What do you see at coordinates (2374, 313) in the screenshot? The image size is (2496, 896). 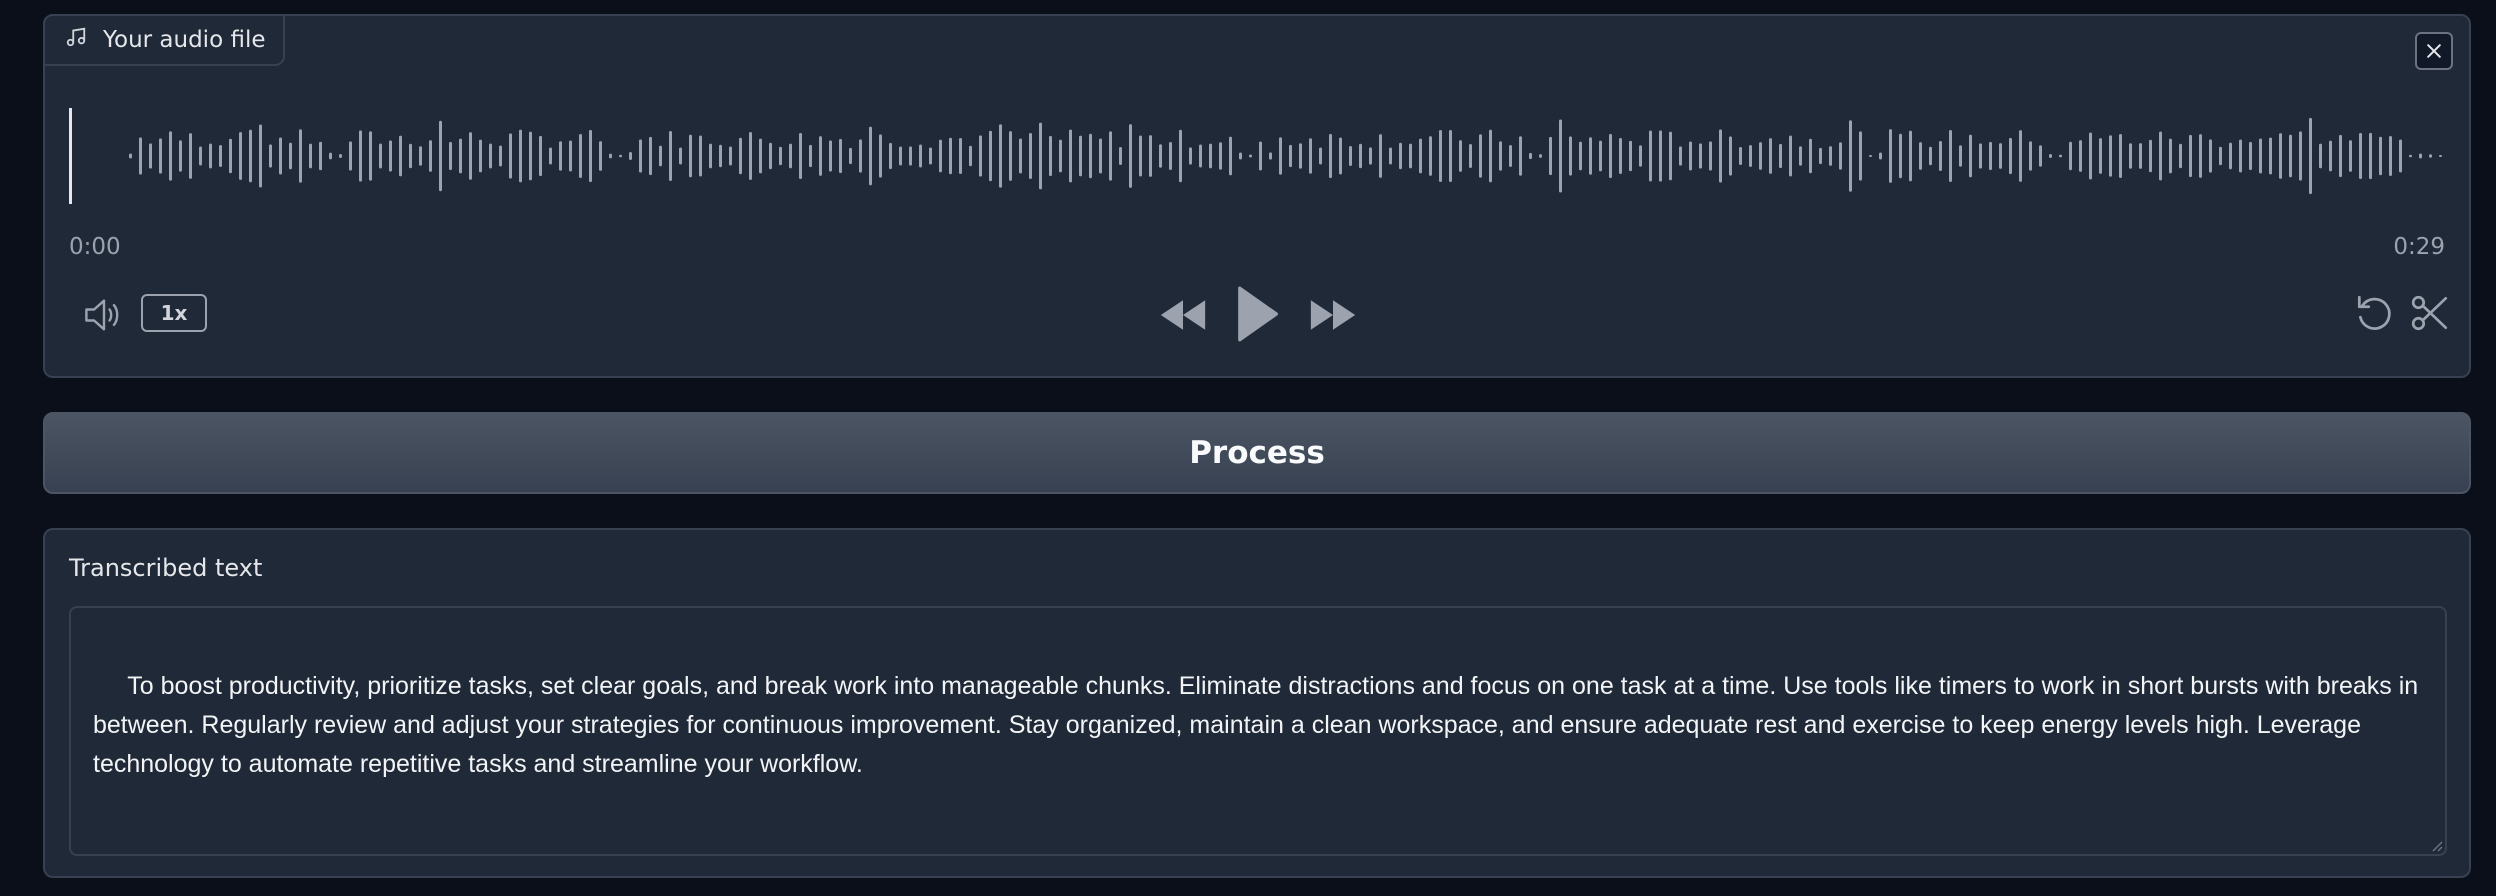 I see `reset-button` at bounding box center [2374, 313].